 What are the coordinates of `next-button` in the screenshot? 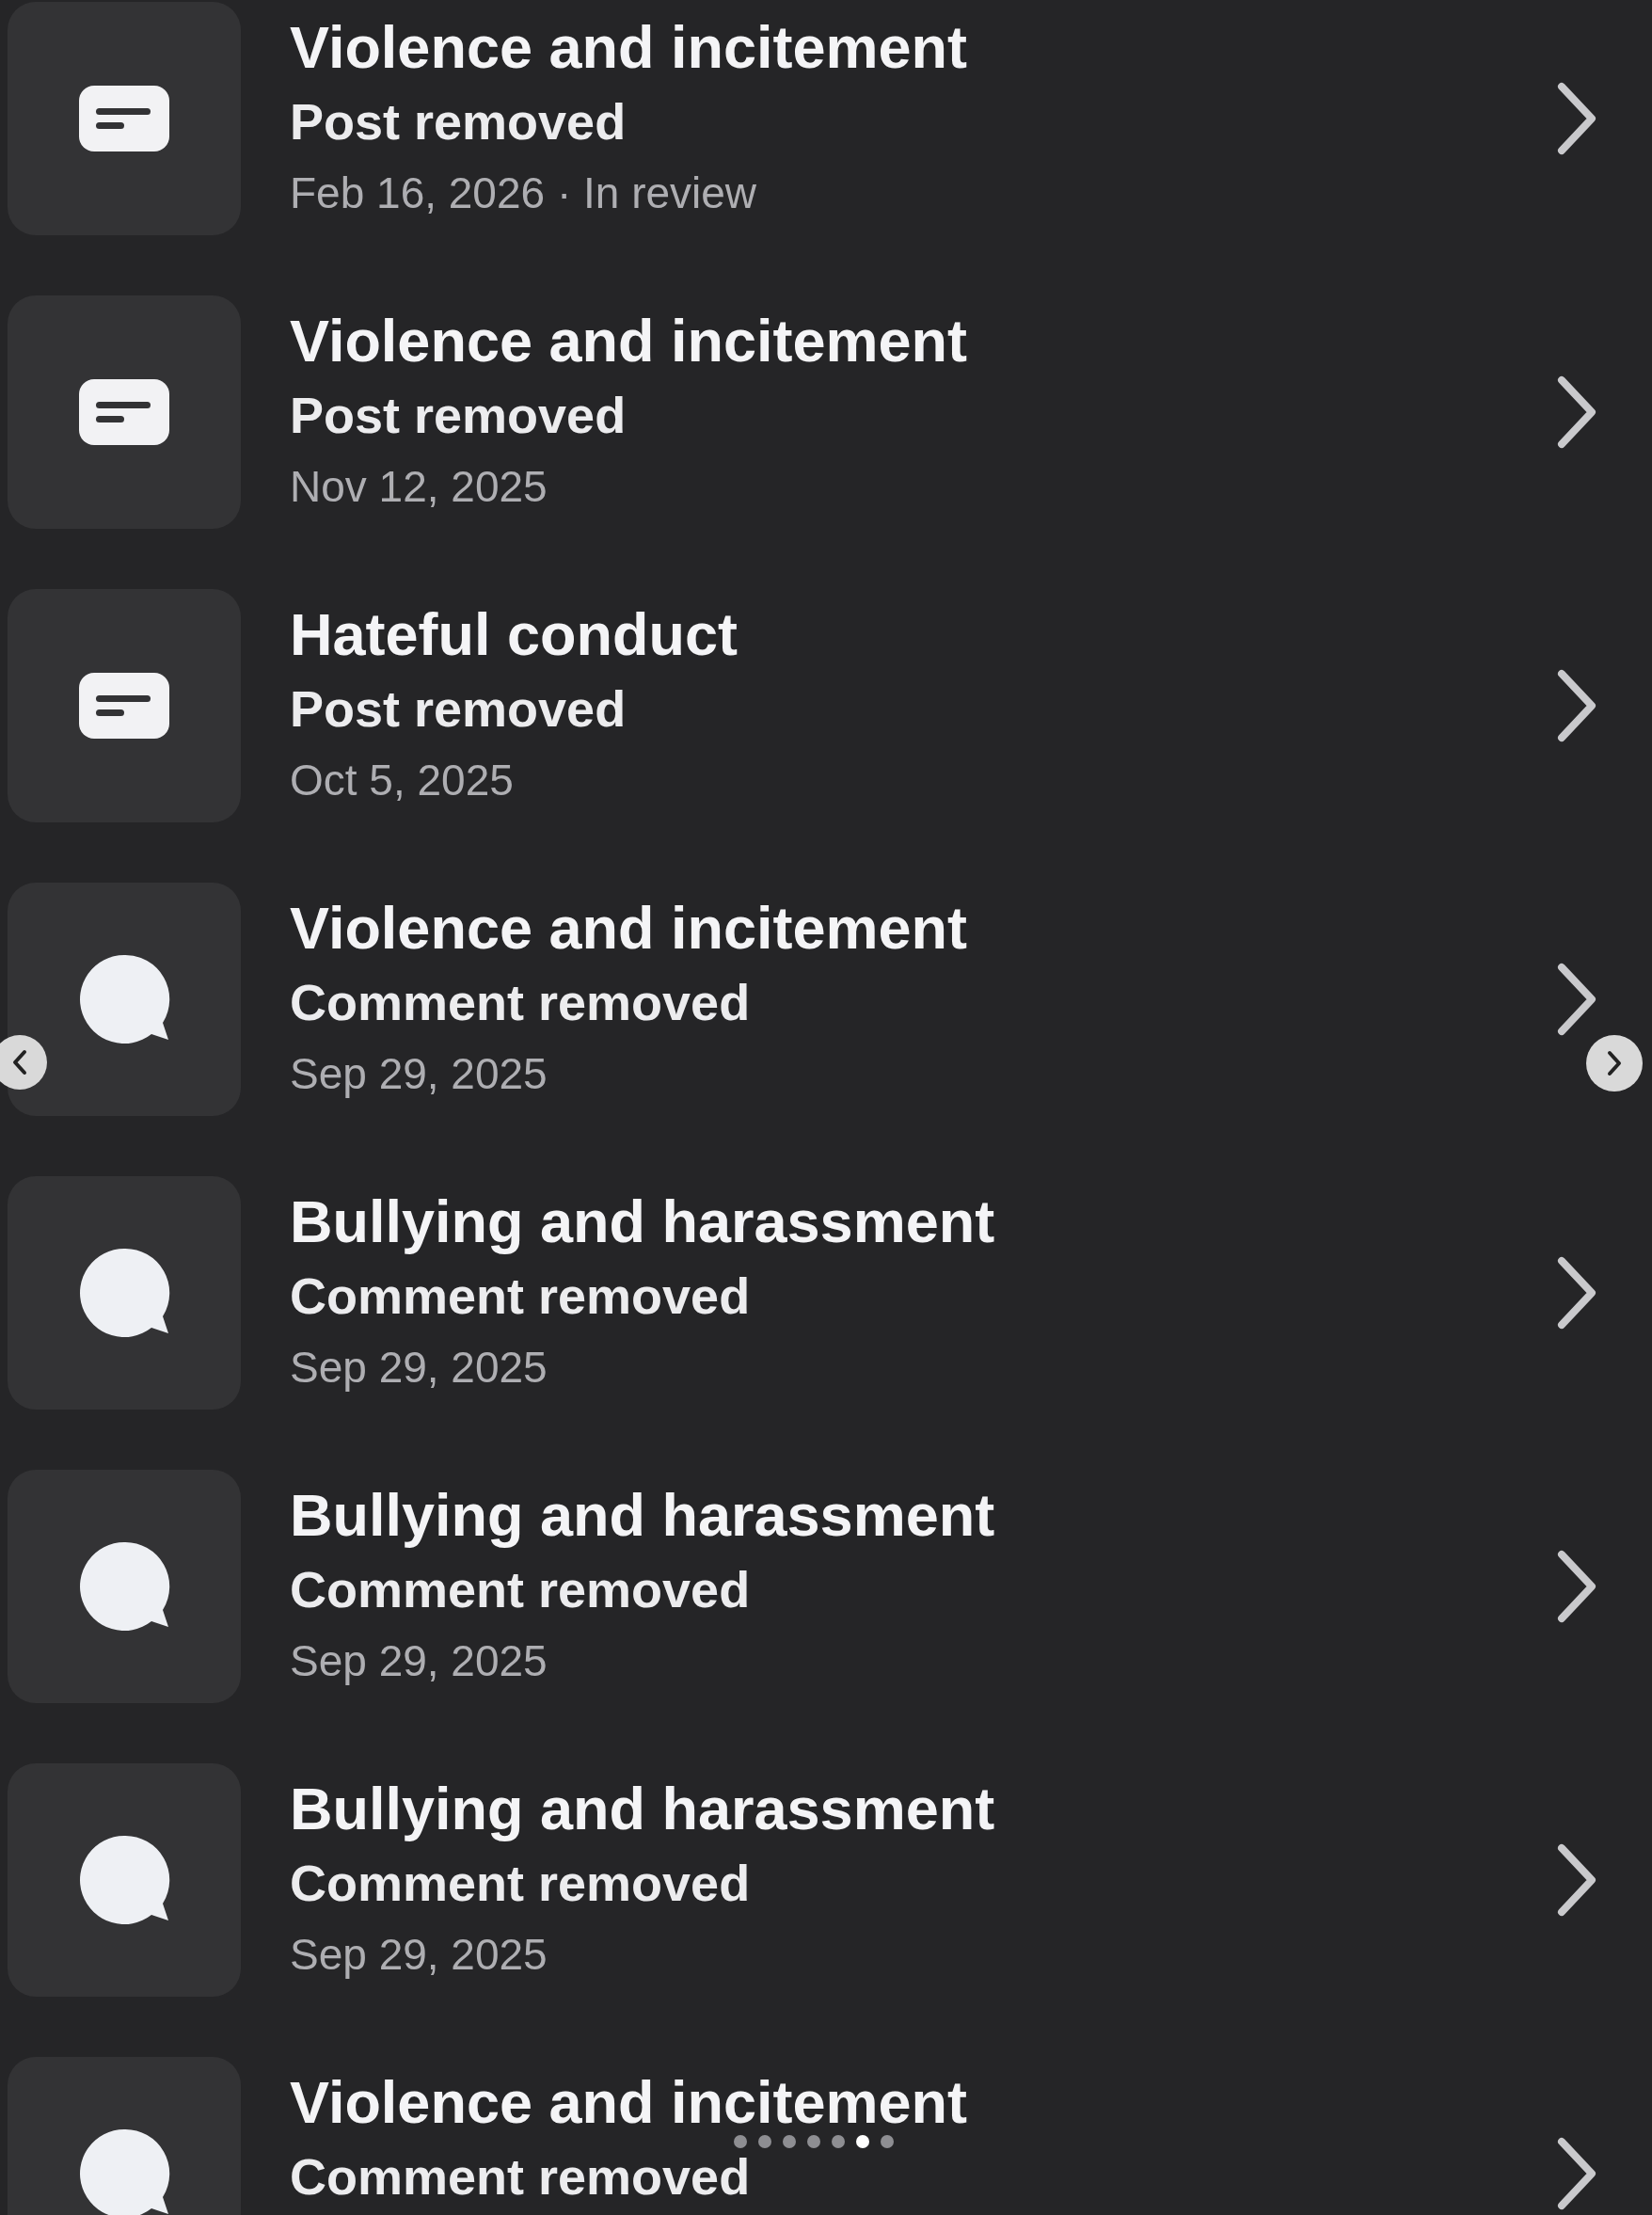 It's located at (1614, 1064).